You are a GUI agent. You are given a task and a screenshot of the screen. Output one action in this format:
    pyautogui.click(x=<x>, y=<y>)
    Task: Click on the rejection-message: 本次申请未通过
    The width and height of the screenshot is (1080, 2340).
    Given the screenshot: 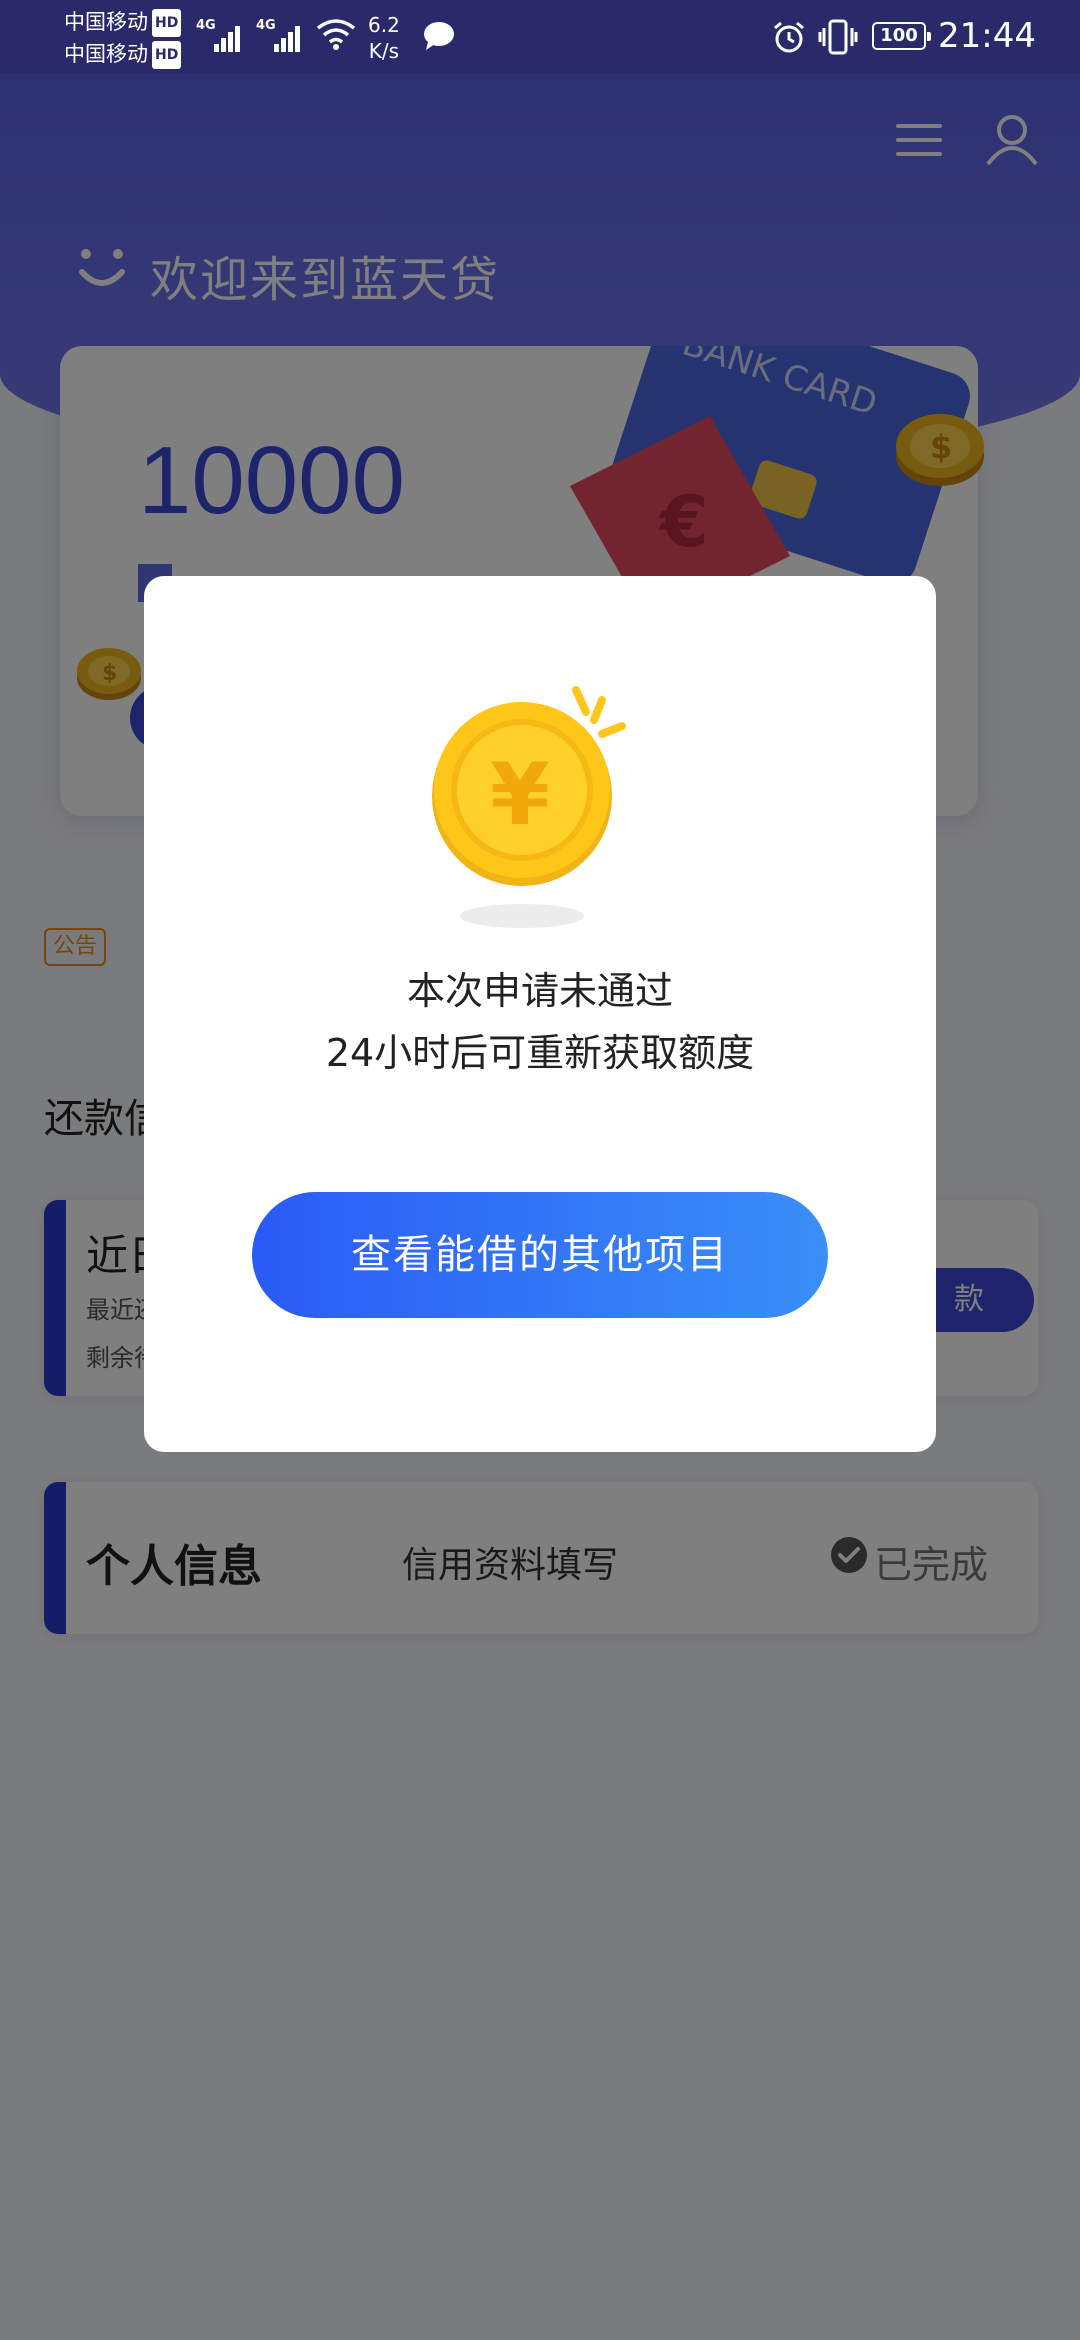 What is the action you would take?
    pyautogui.click(x=539, y=991)
    